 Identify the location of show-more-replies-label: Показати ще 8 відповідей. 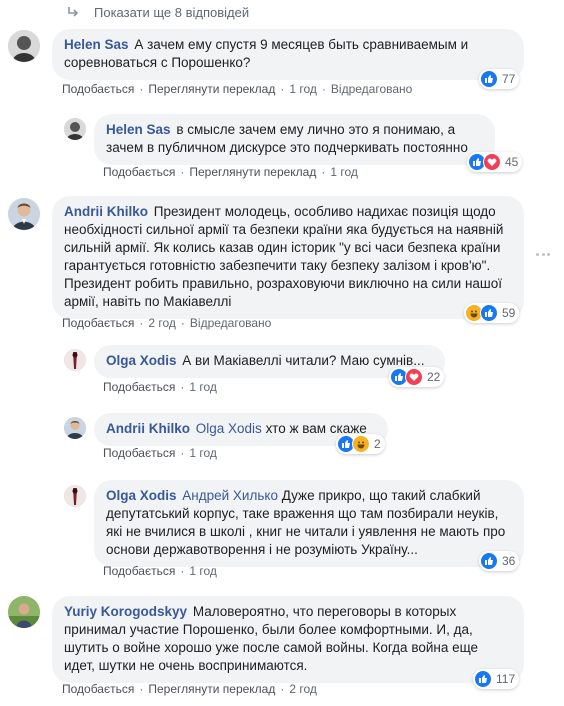
(172, 12).